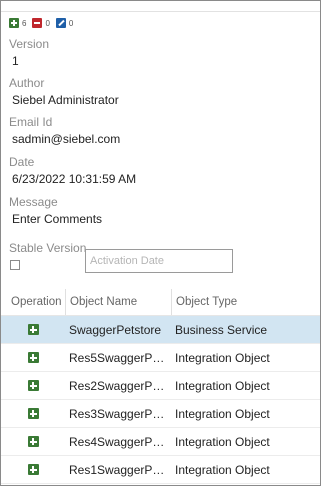  What do you see at coordinates (22, 162) in the screenshot?
I see `date-label: Date` at bounding box center [22, 162].